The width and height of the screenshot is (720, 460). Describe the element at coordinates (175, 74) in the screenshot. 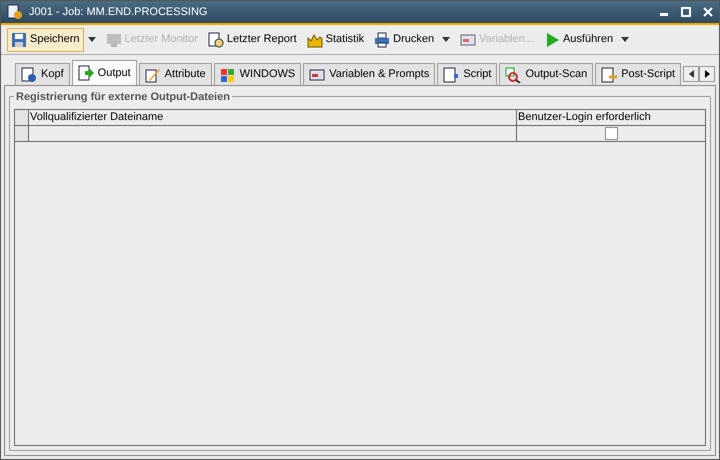

I see `tab: Attribute` at that location.